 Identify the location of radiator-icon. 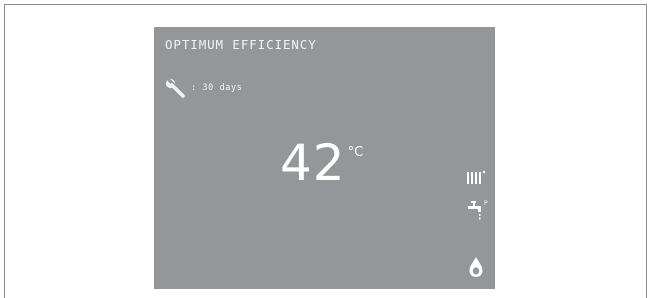
(476, 177).